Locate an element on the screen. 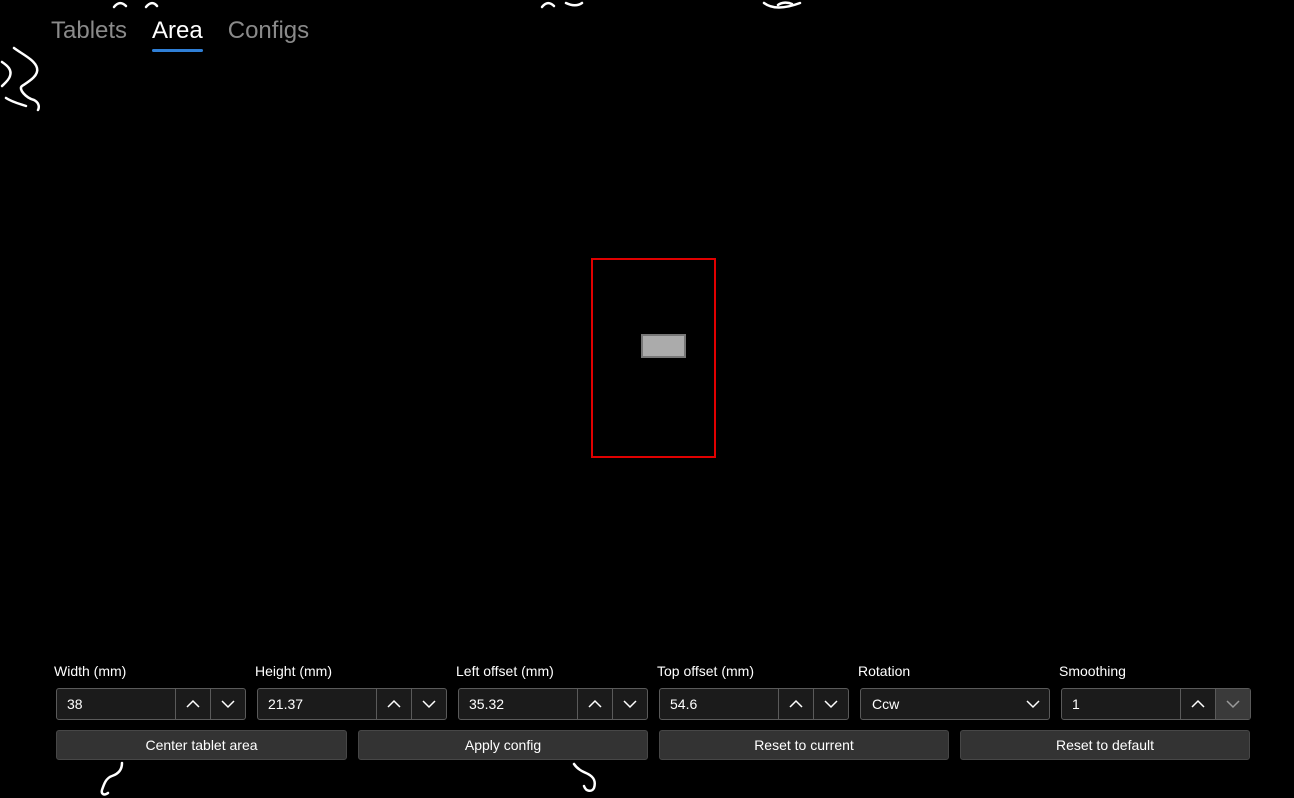  smoothing-decrement-button is located at coordinates (1233, 704).